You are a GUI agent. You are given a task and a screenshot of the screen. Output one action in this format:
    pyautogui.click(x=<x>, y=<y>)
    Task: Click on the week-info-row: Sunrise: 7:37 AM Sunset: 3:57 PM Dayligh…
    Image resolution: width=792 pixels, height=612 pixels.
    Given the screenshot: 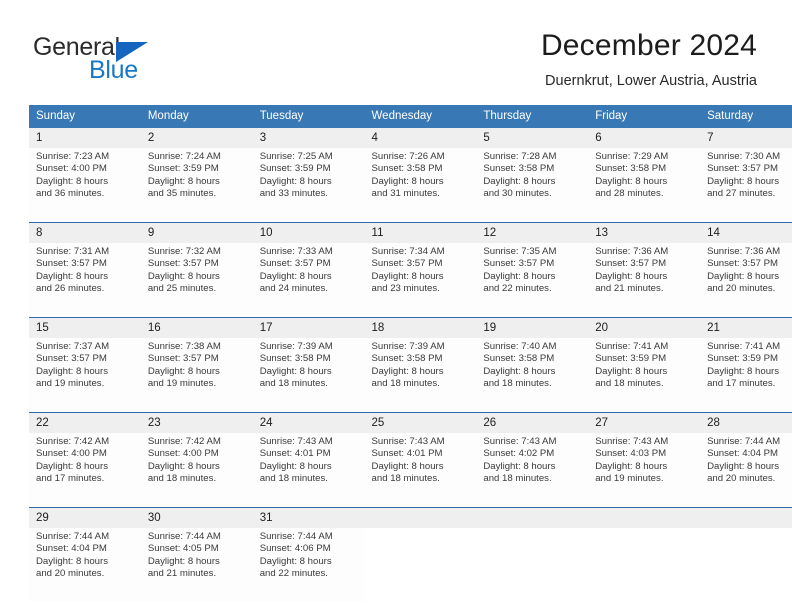 What is the action you would take?
    pyautogui.click(x=410, y=375)
    